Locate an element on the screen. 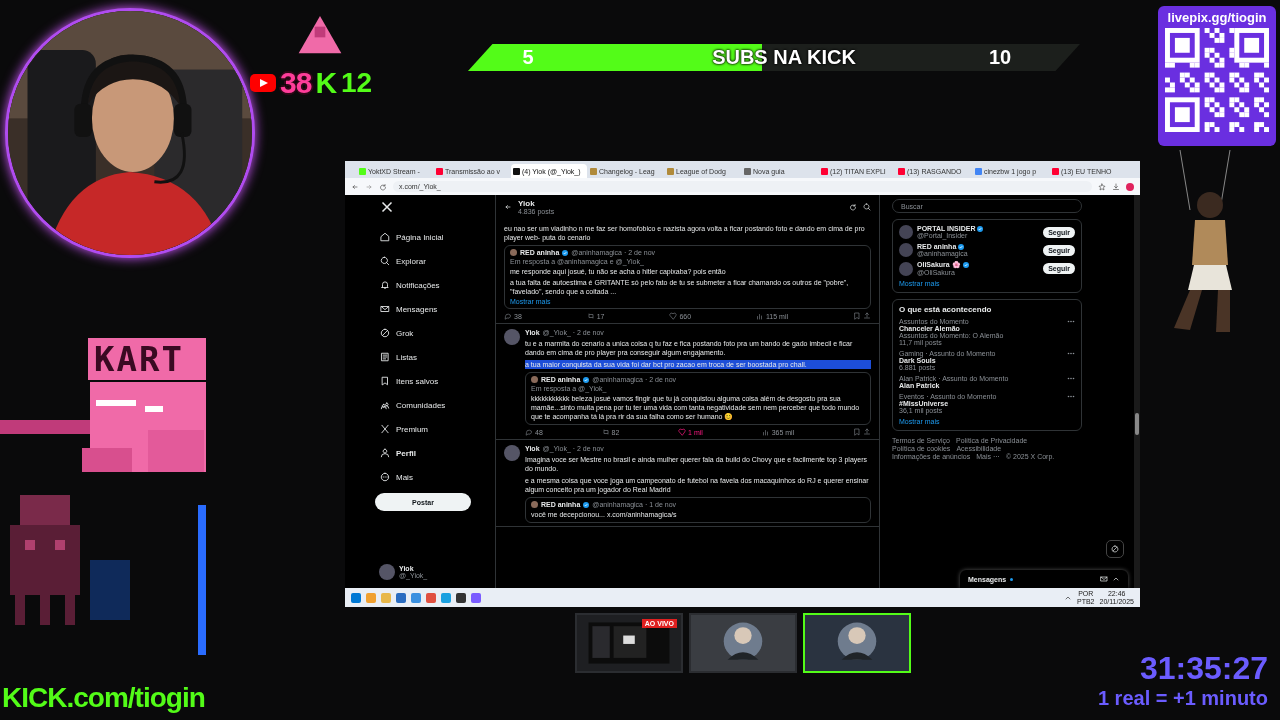 The height and width of the screenshot is (720, 1280). download-icon is located at coordinates (1116, 186).